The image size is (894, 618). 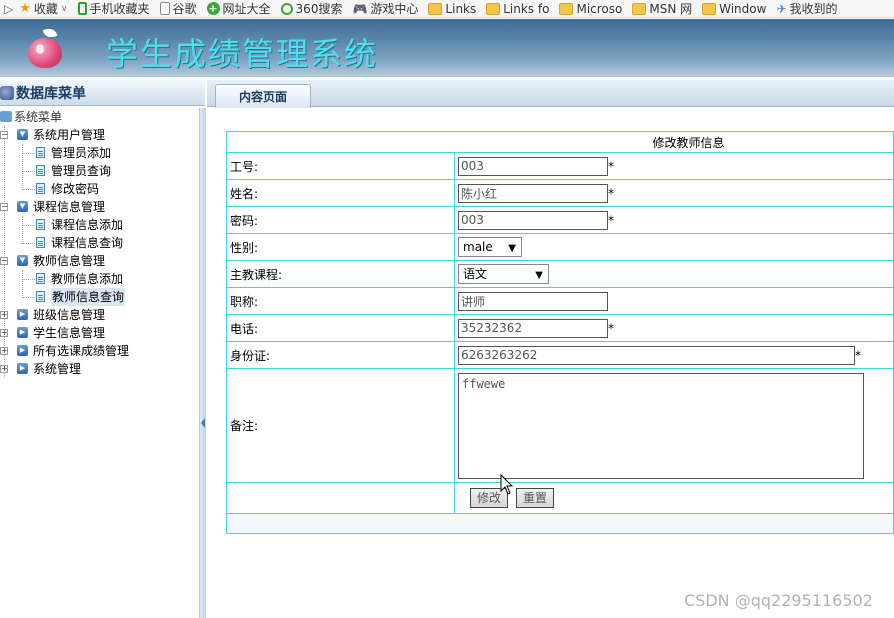 What do you see at coordinates (806, 8) in the screenshot?
I see `bookmark-item: ✈ 我收到的` at bounding box center [806, 8].